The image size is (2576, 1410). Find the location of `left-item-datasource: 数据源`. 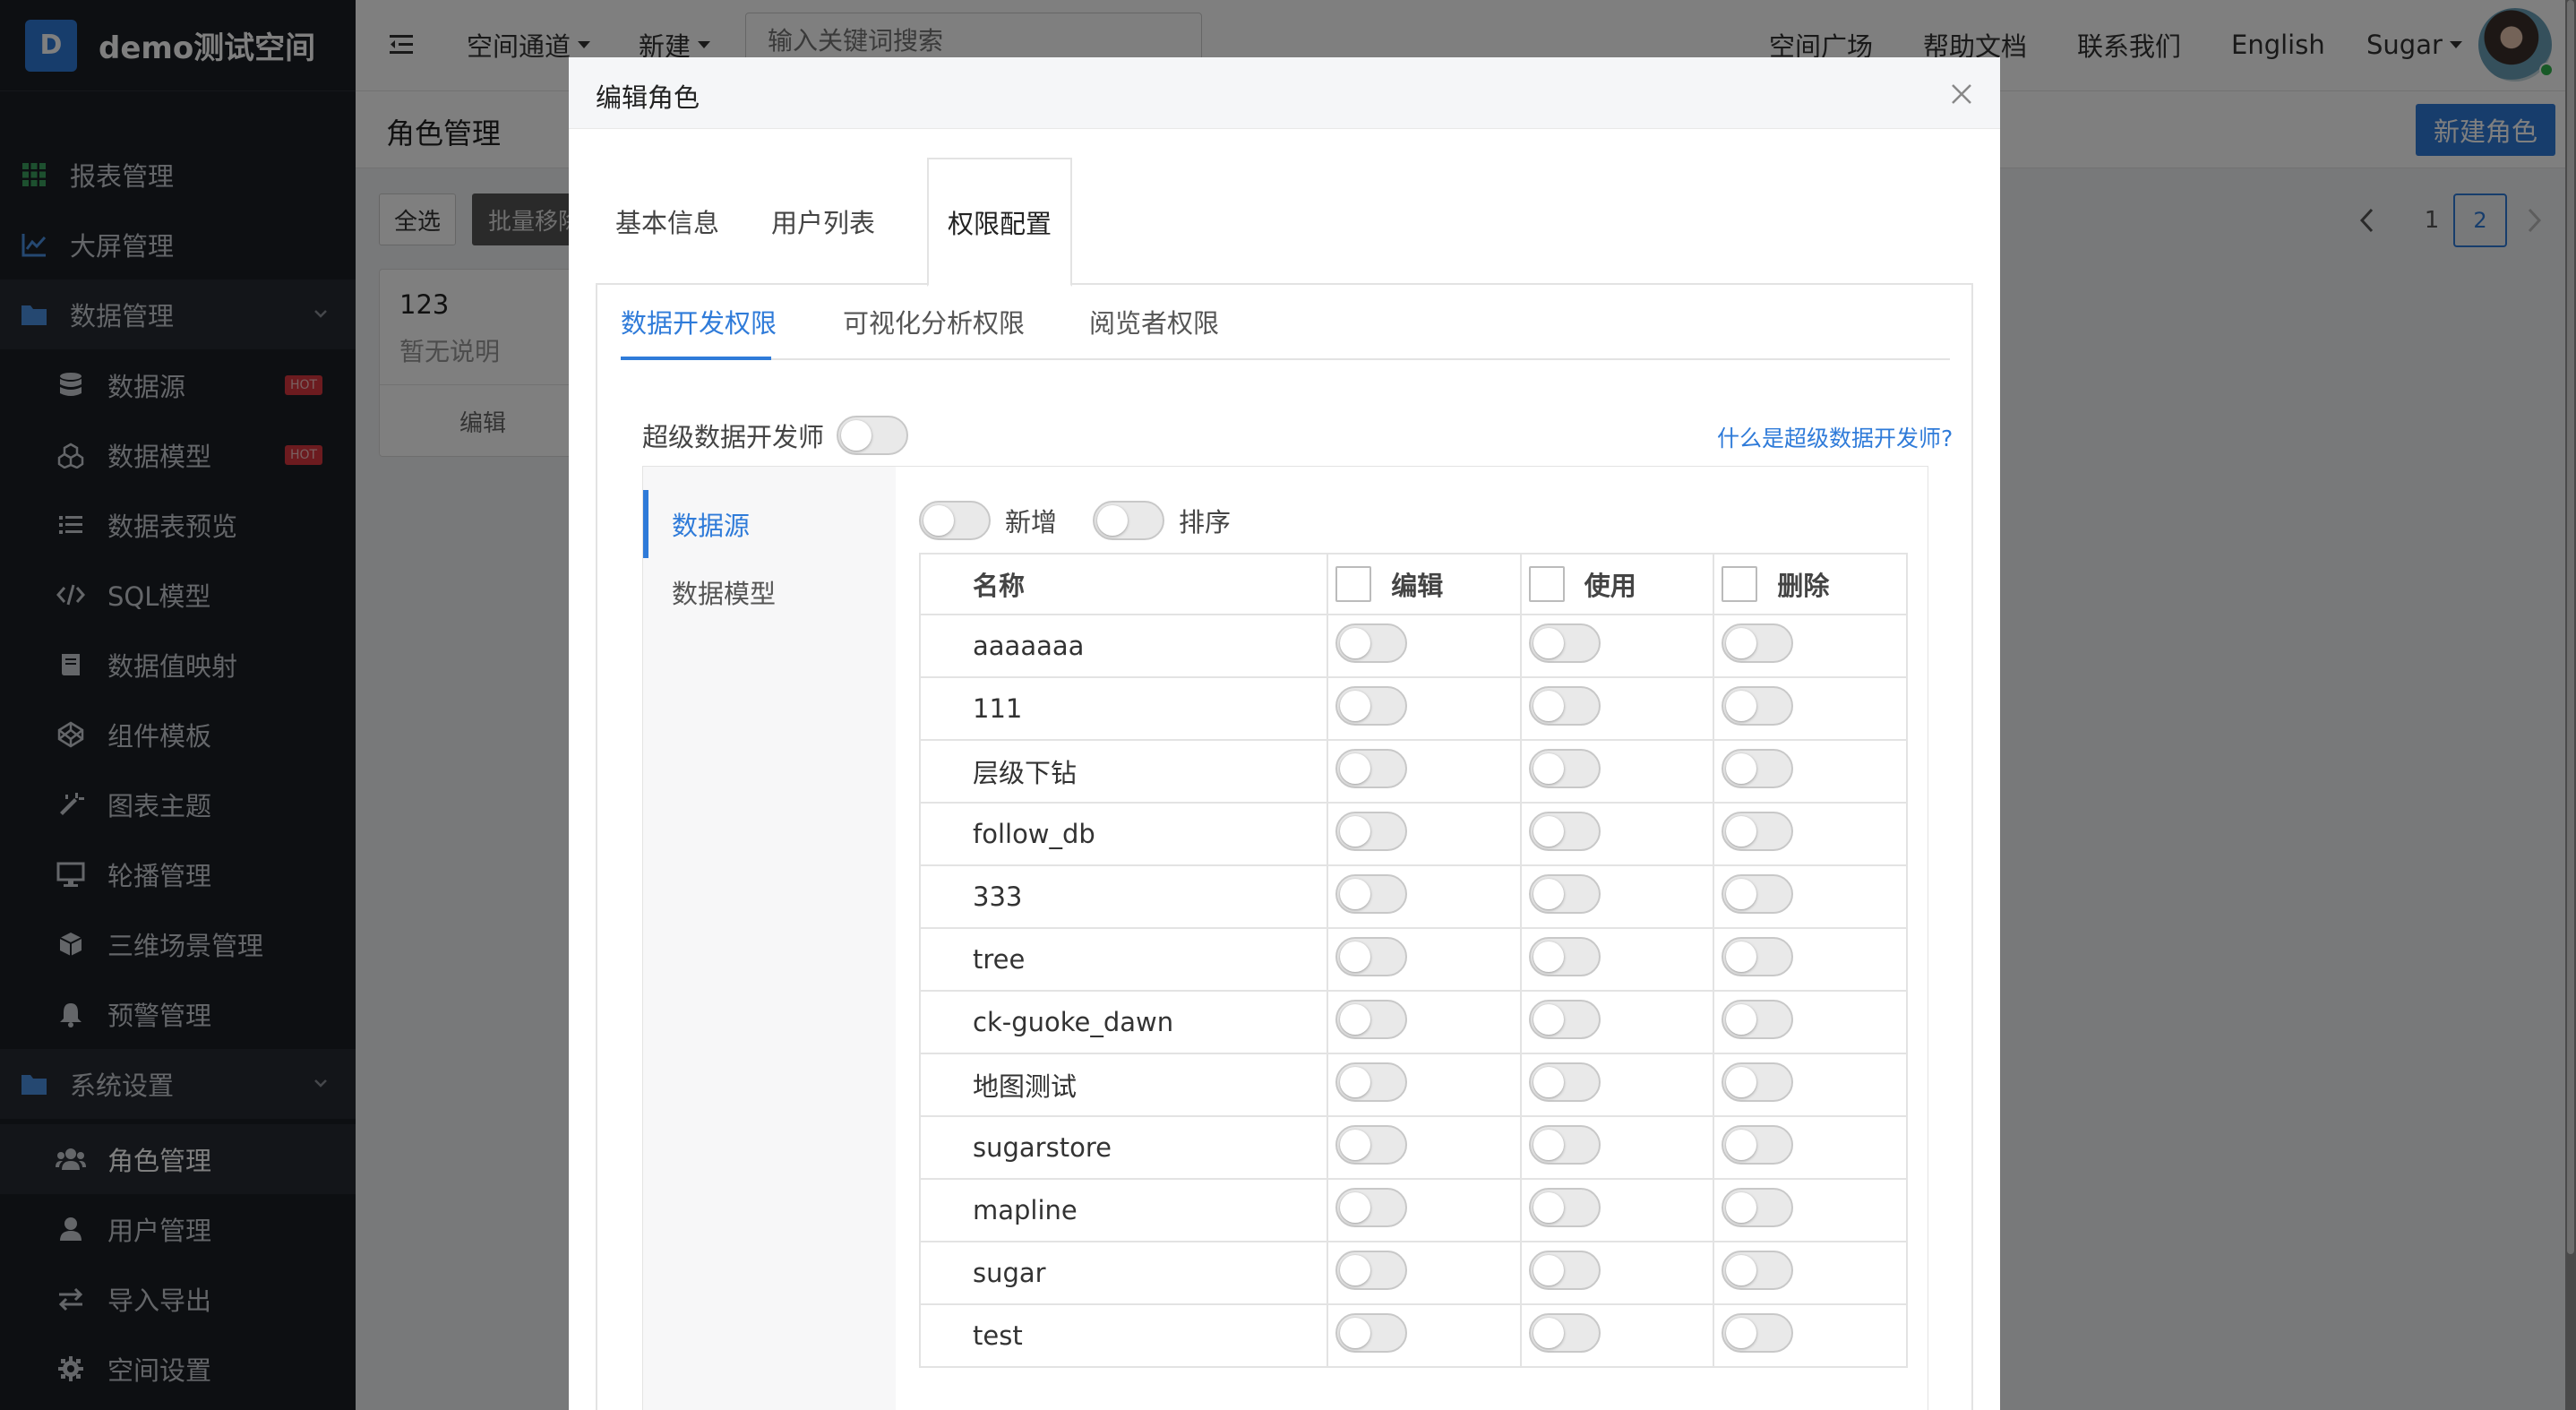

left-item-datasource: 数据源 is located at coordinates (770, 524).